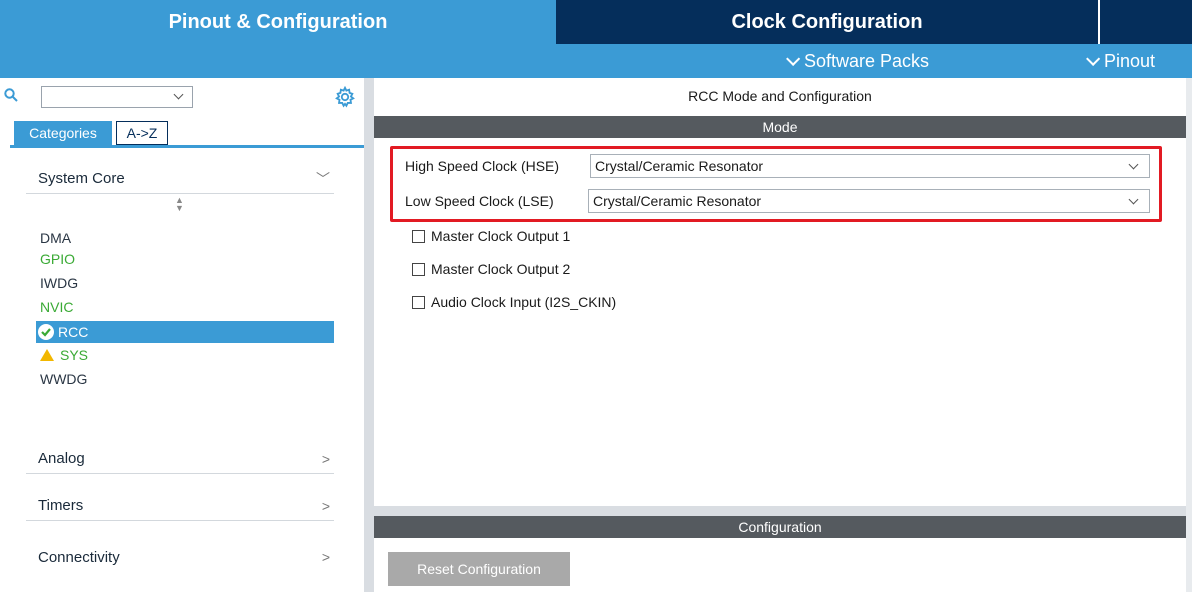 This screenshot has height=592, width=1192. I want to click on lse-select: Crystal/Ceramic Resonator, so click(869, 201).